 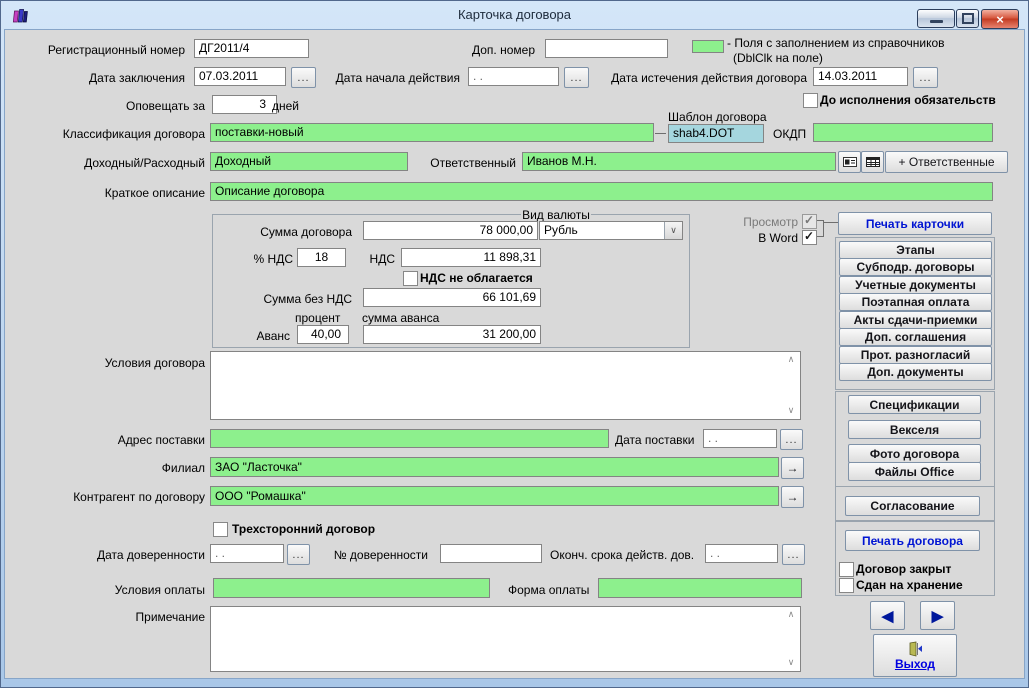 What do you see at coordinates (914, 453) in the screenshot?
I see `contract-photo-button: Фото договора` at bounding box center [914, 453].